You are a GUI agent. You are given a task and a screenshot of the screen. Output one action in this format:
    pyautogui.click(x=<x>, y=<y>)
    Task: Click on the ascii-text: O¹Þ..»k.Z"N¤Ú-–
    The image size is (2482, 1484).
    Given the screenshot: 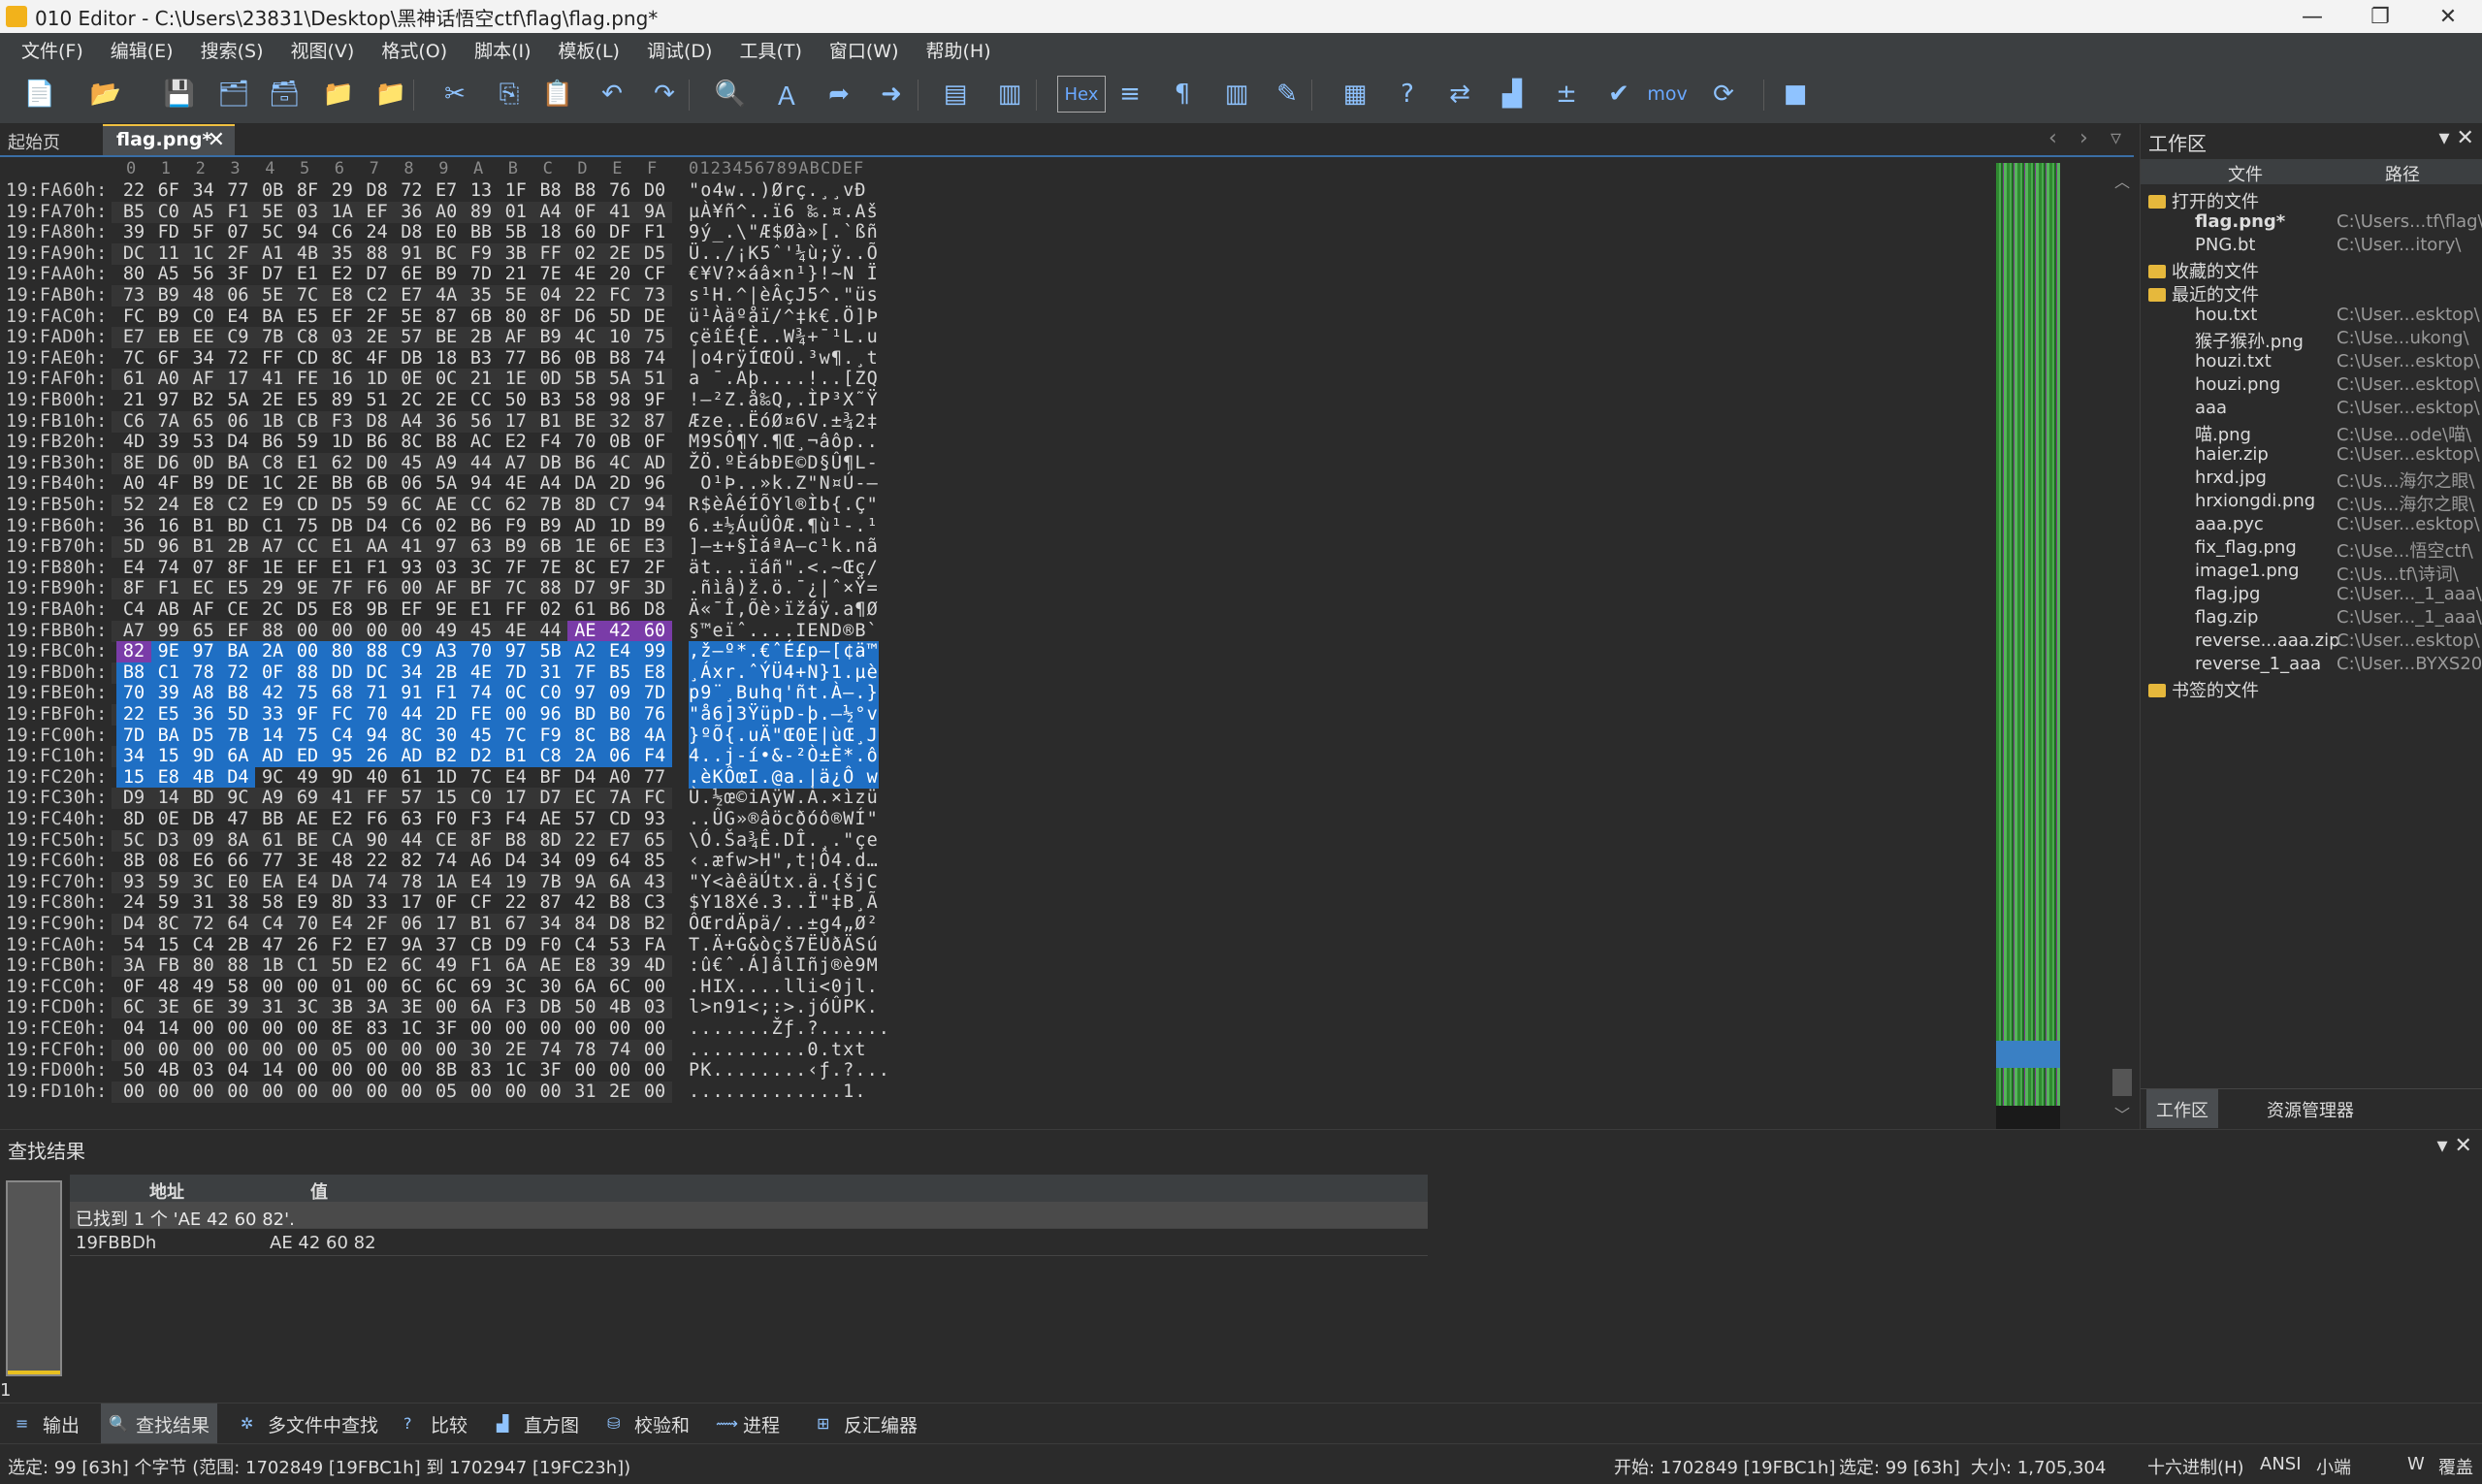 What is the action you would take?
    pyautogui.click(x=784, y=484)
    